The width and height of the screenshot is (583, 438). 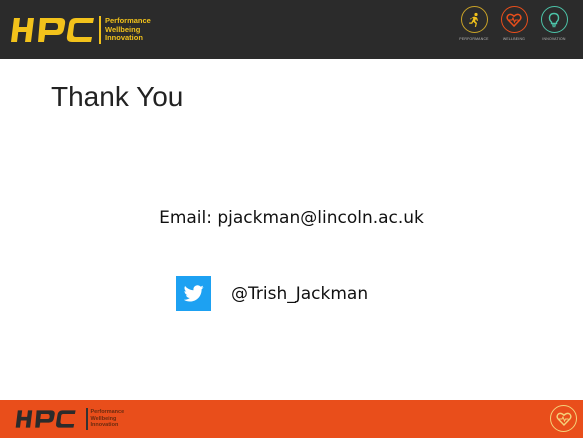 I want to click on hpc-logo: Performance Wellbeing Innovation, so click(x=80, y=30).